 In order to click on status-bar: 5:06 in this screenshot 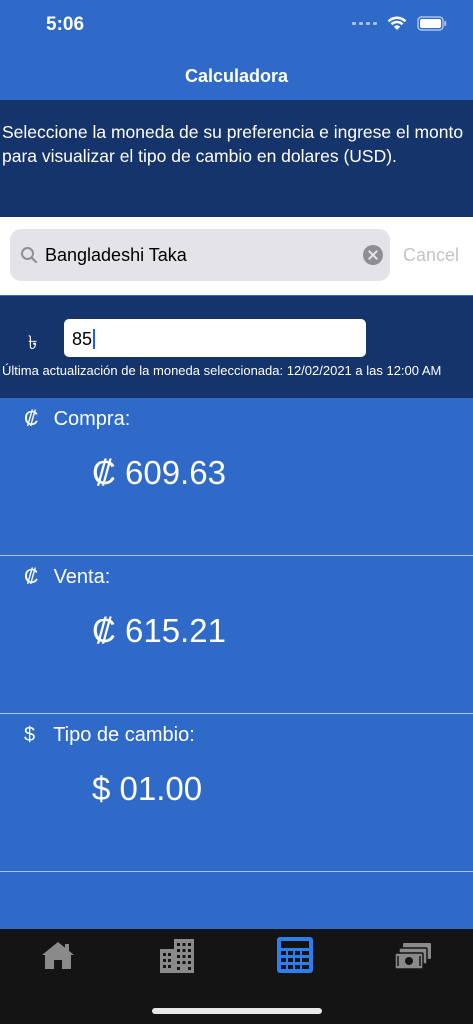, I will do `click(236, 25)`.